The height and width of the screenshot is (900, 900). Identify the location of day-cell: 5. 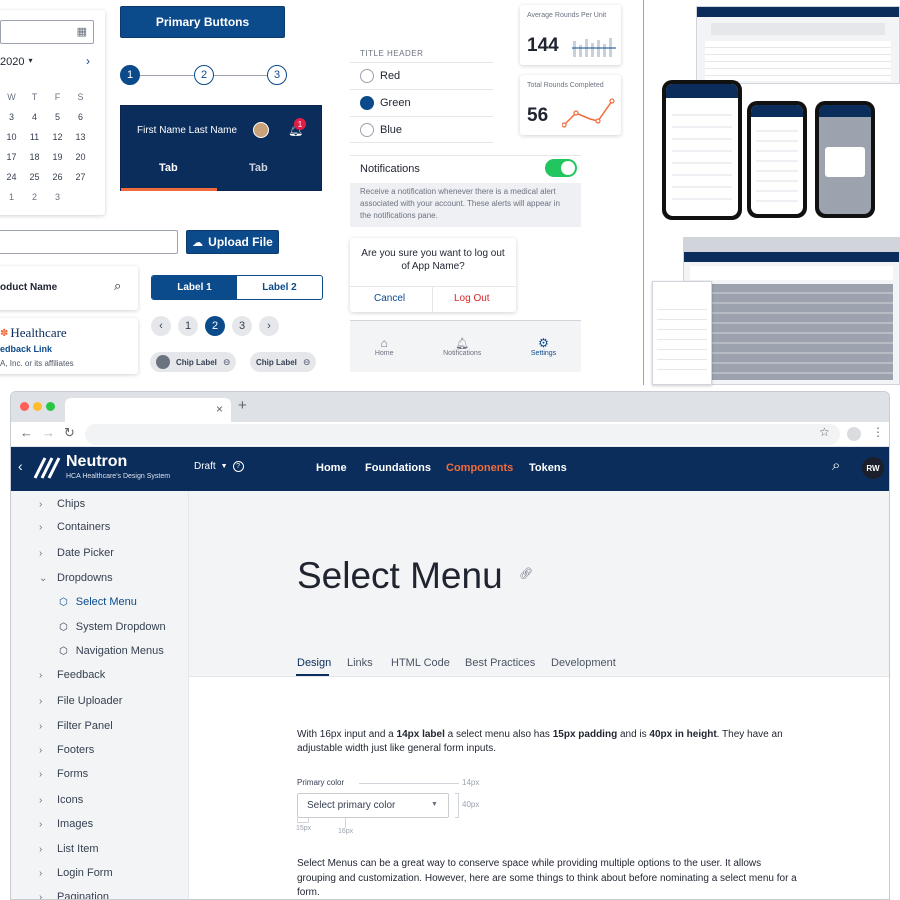
(57, 117).